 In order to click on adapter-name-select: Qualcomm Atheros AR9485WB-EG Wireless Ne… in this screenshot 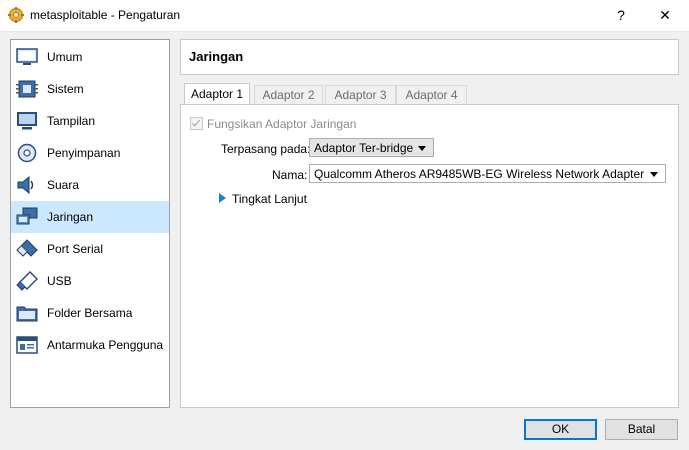, I will do `click(487, 173)`.